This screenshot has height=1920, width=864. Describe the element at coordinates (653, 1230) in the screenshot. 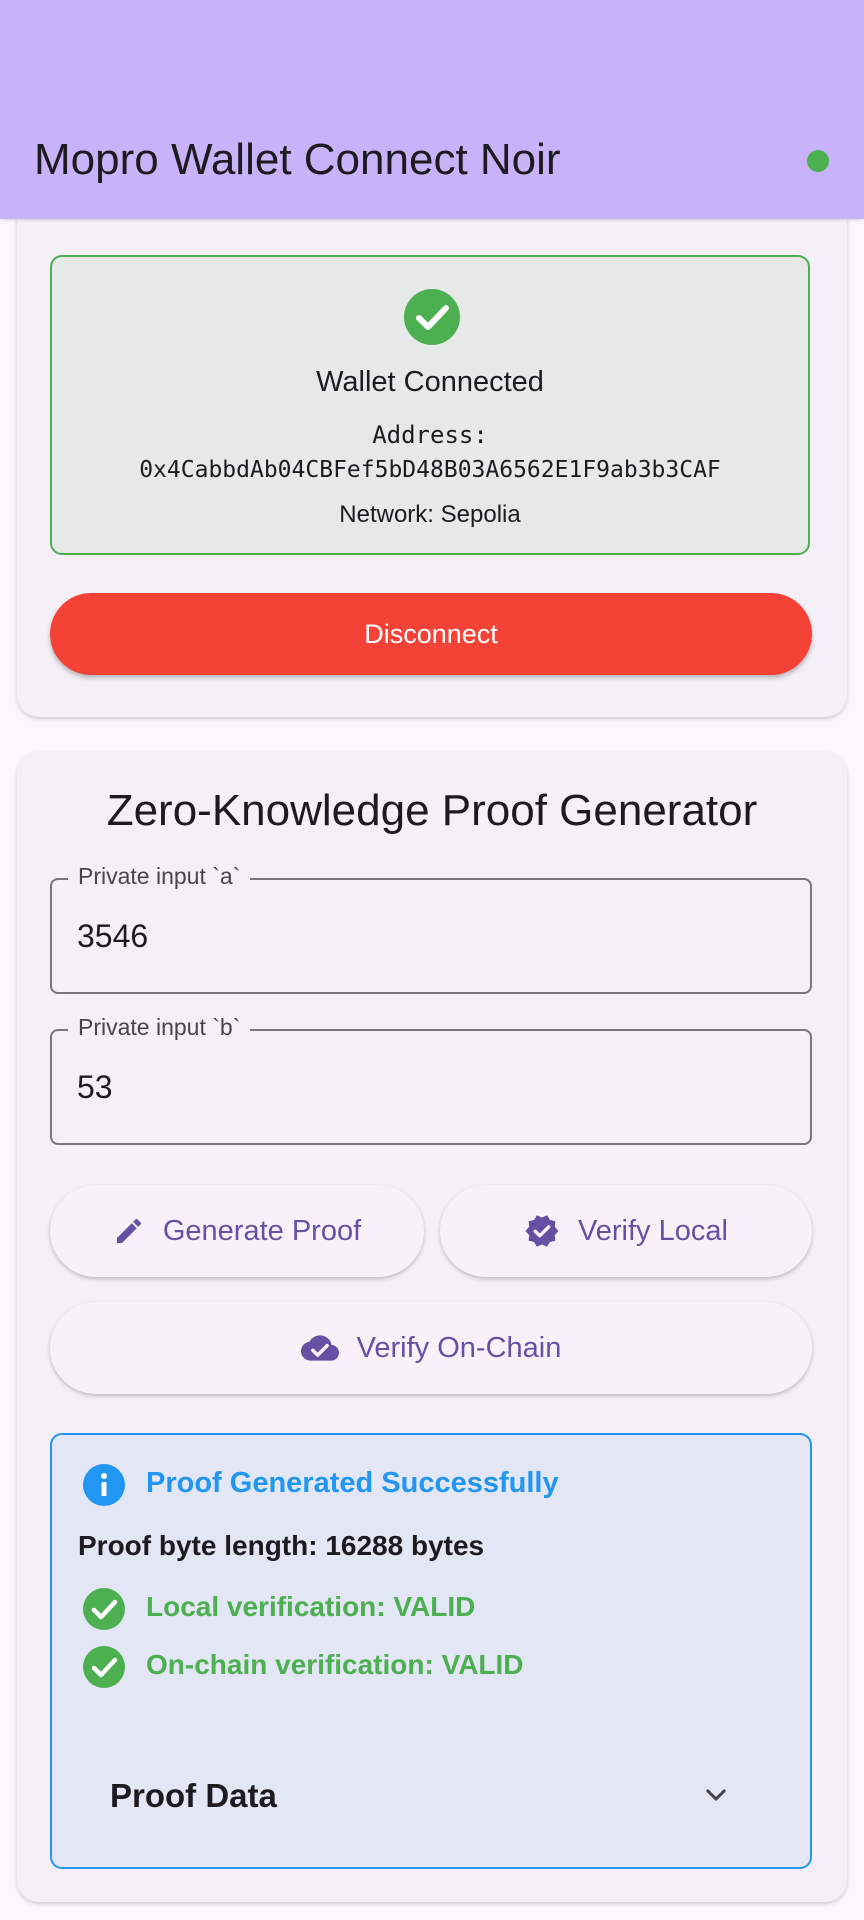

I see `verify-local-label: Verify Local` at that location.